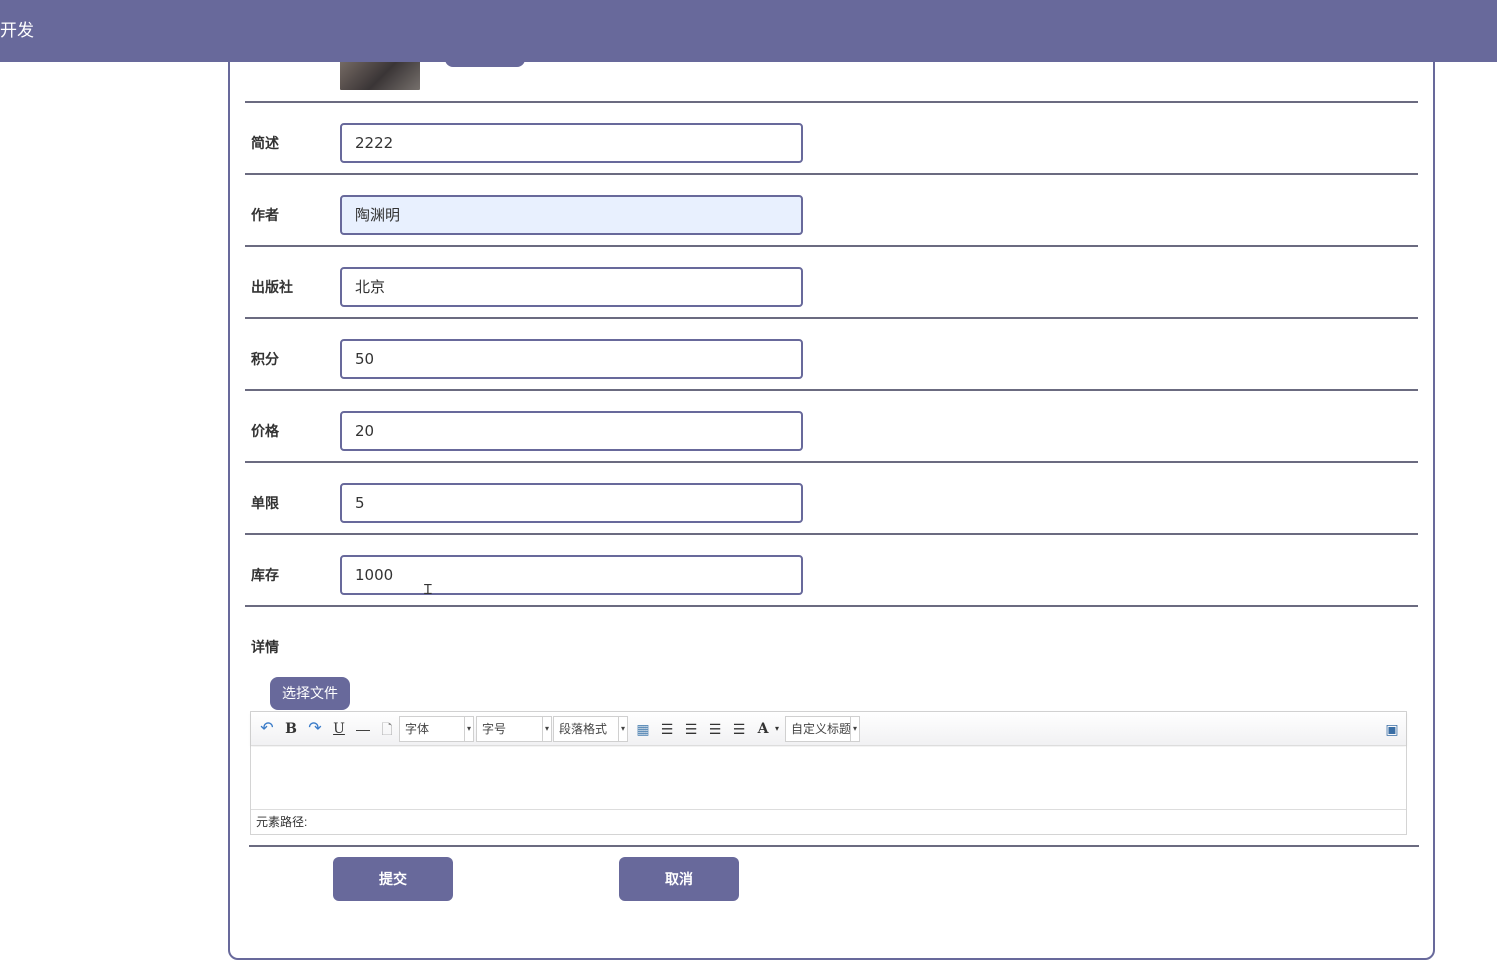  What do you see at coordinates (571, 575) in the screenshot?
I see `stock-input: 1000` at bounding box center [571, 575].